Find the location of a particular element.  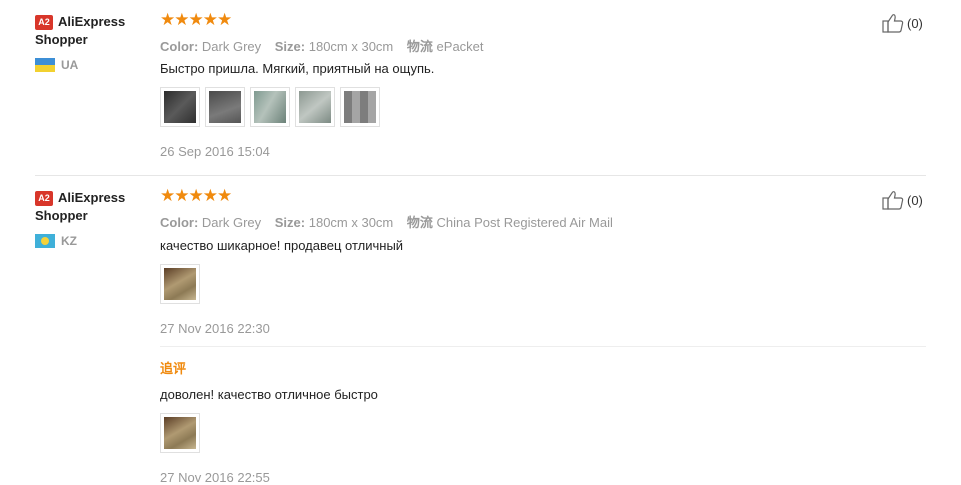

ukraine-flag-icon is located at coordinates (45, 65).